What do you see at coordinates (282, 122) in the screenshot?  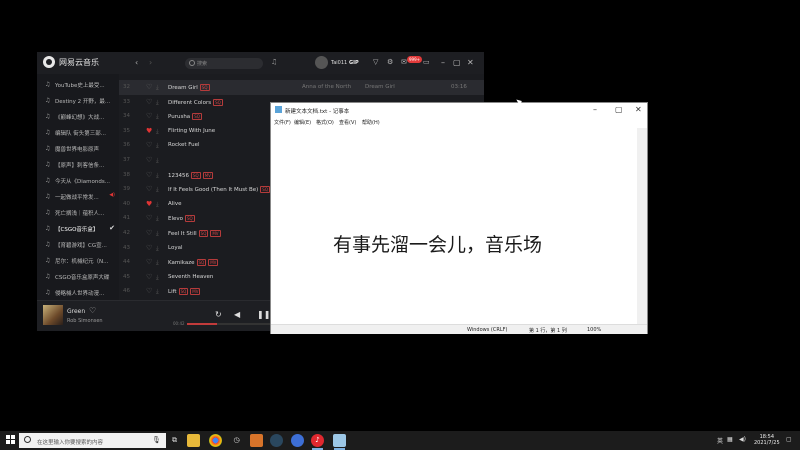 I see `menu-file: 文件(F)` at bounding box center [282, 122].